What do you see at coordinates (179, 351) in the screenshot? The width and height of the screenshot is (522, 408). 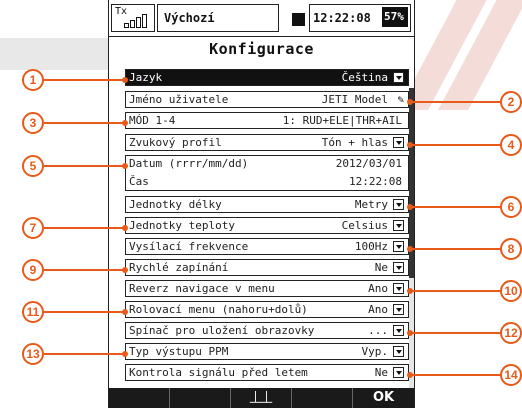 I see `setting-label: Typ výstupu PPM` at bounding box center [179, 351].